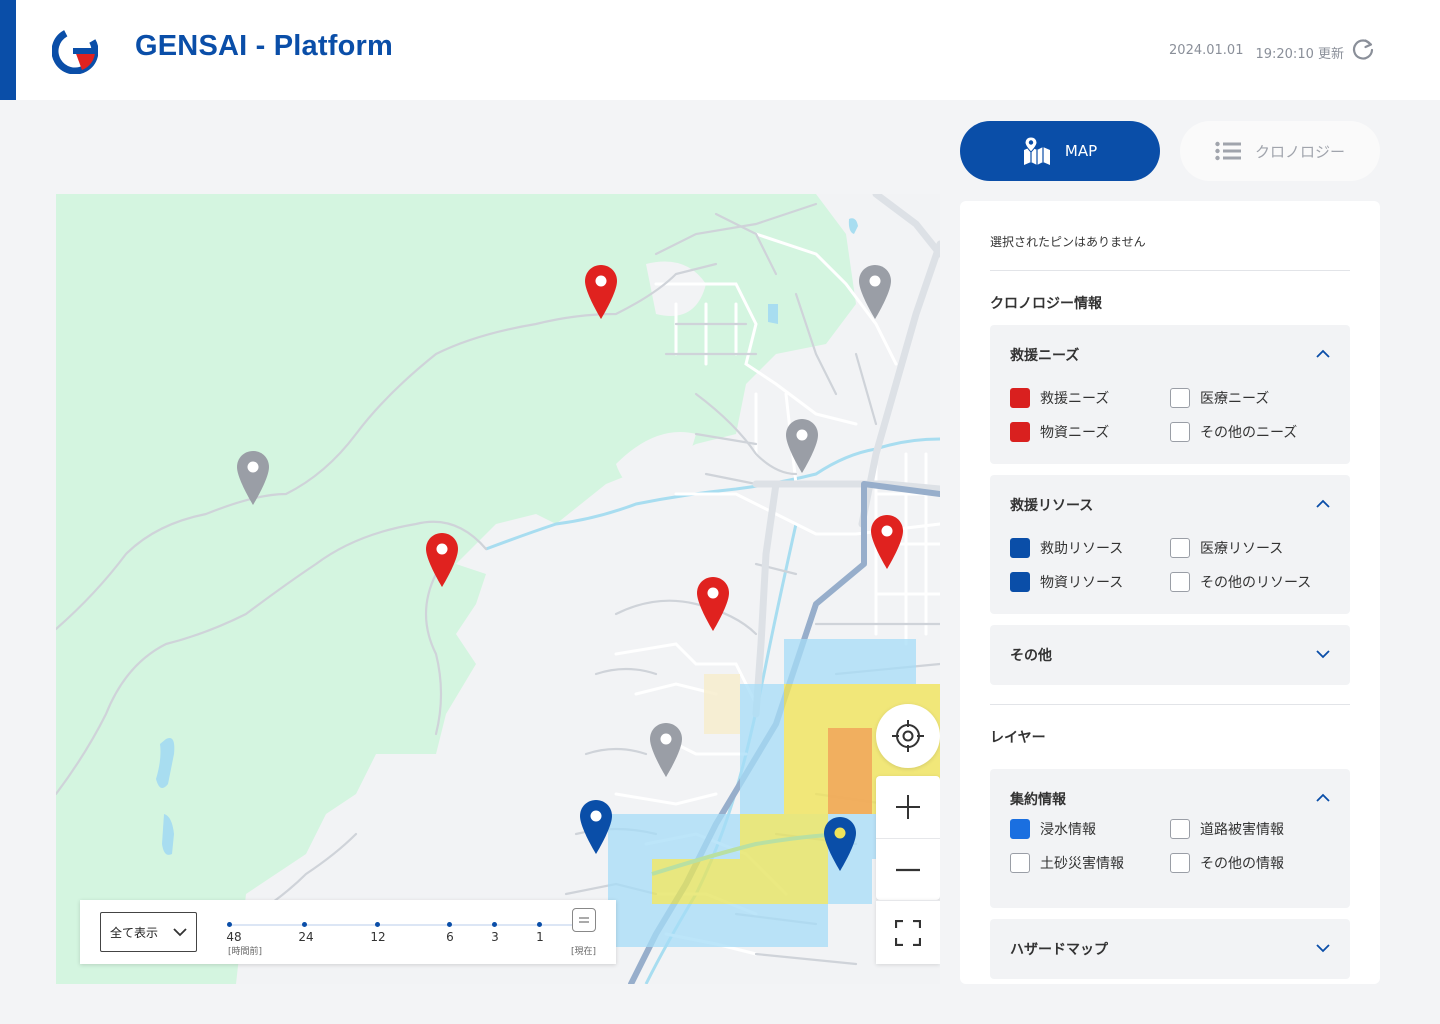 This screenshot has height=1024, width=1440. I want to click on checkbox-other-info: その他の情報, so click(1227, 863).